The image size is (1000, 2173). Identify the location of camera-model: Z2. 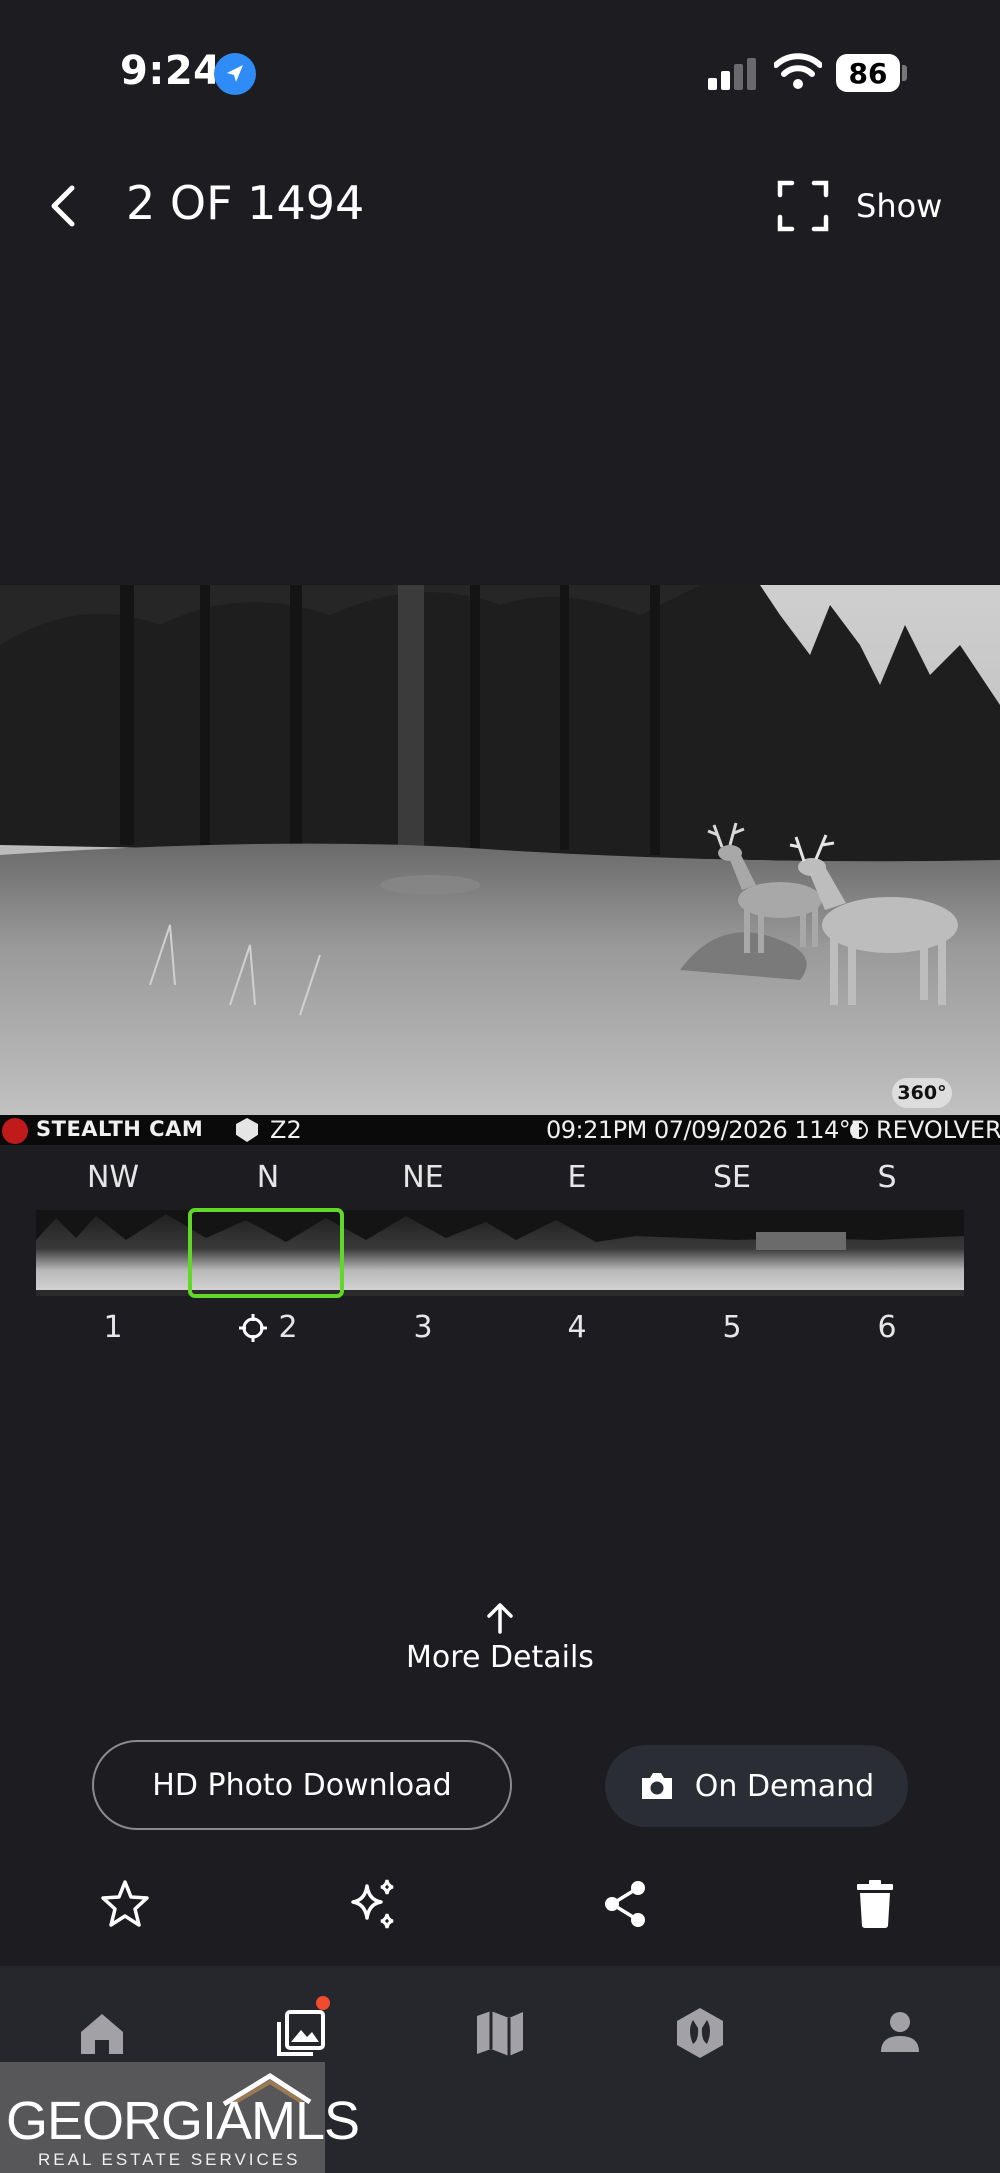
(286, 1130).